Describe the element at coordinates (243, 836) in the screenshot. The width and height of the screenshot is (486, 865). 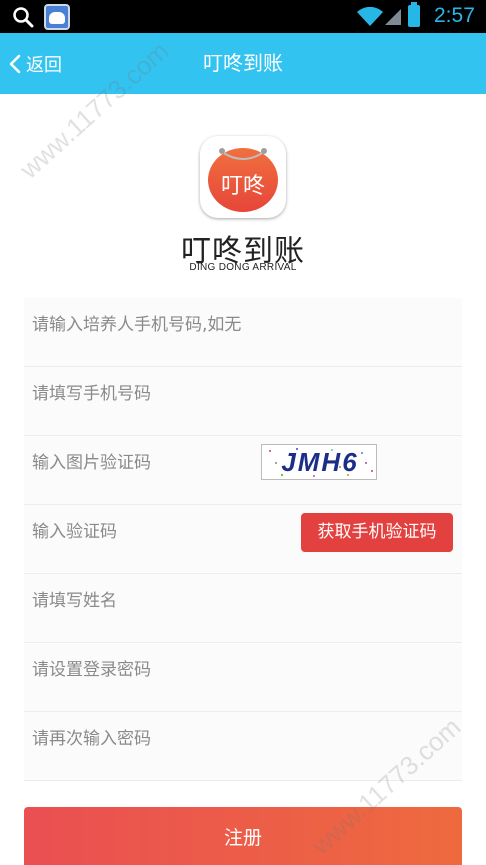
I see `register-button: 注册` at that location.